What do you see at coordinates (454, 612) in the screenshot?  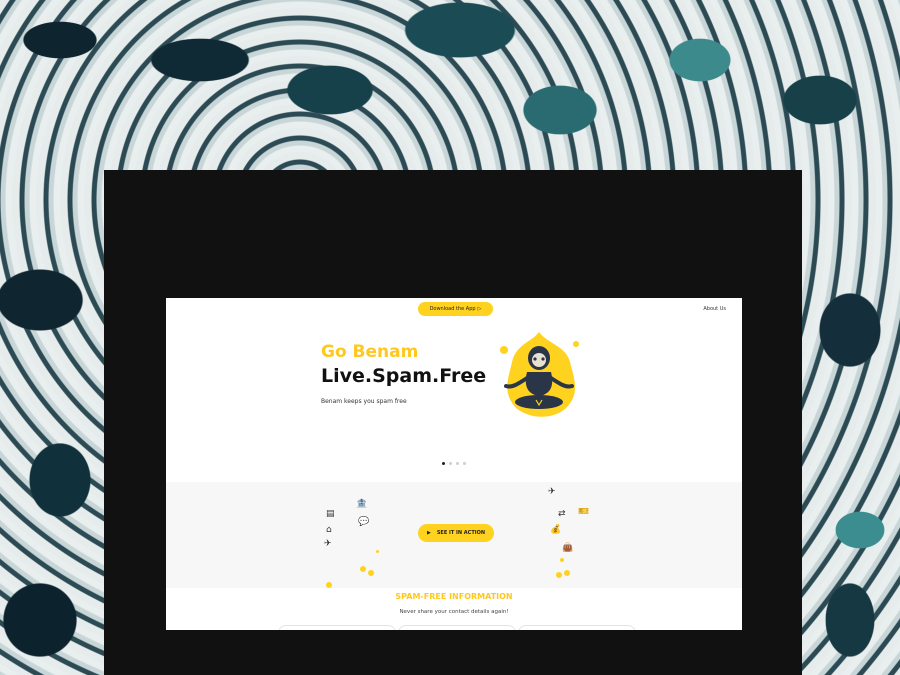 I see `info-section-subtitle: Never share your contact details again!` at bounding box center [454, 612].